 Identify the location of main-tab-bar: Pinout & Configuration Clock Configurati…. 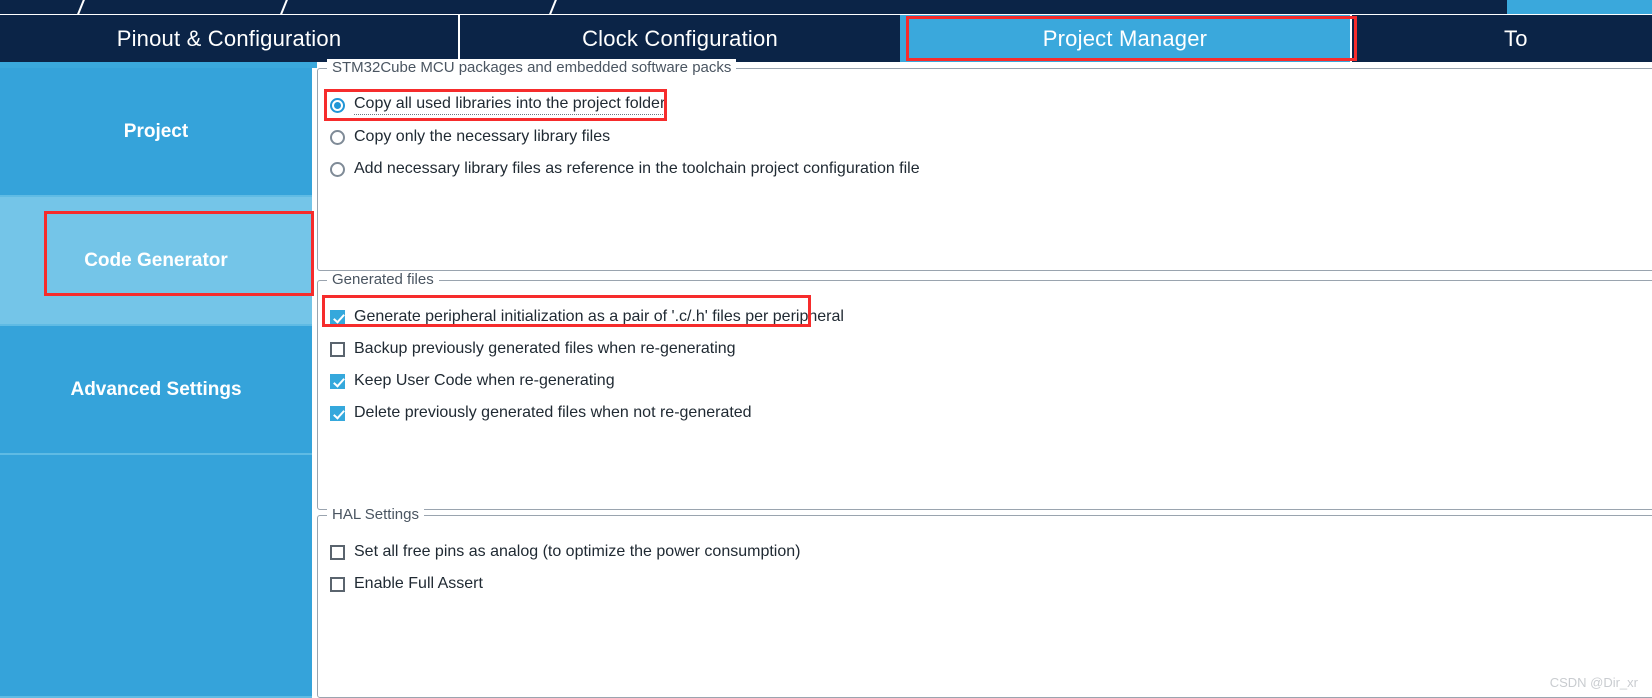
(826, 38).